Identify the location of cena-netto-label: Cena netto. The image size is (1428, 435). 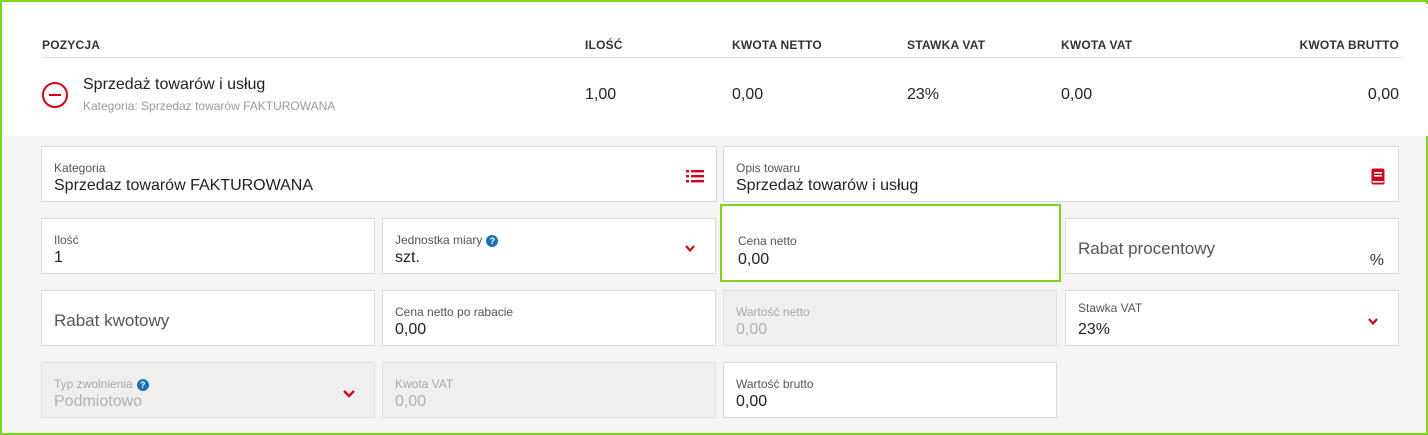
(767, 241).